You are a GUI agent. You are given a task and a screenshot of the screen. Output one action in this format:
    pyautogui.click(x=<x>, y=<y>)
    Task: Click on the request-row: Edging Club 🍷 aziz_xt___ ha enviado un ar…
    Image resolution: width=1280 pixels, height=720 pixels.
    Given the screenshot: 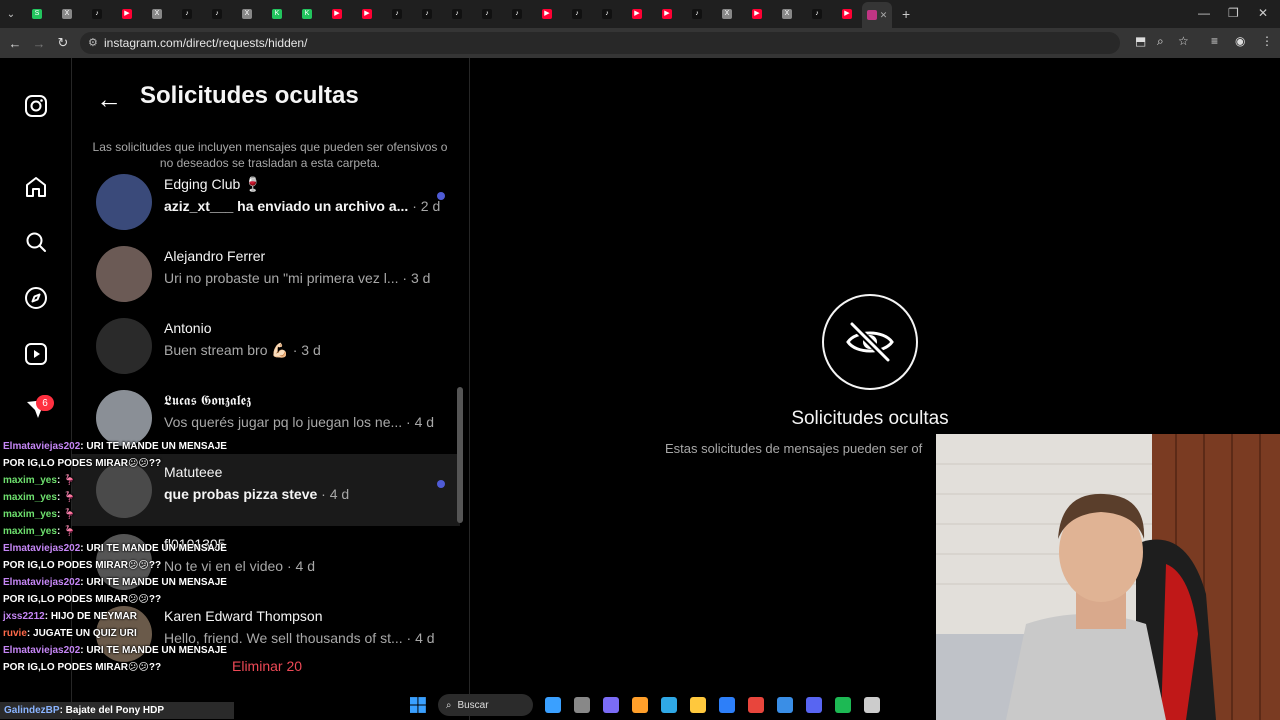 What is the action you would take?
    pyautogui.click(x=266, y=202)
    